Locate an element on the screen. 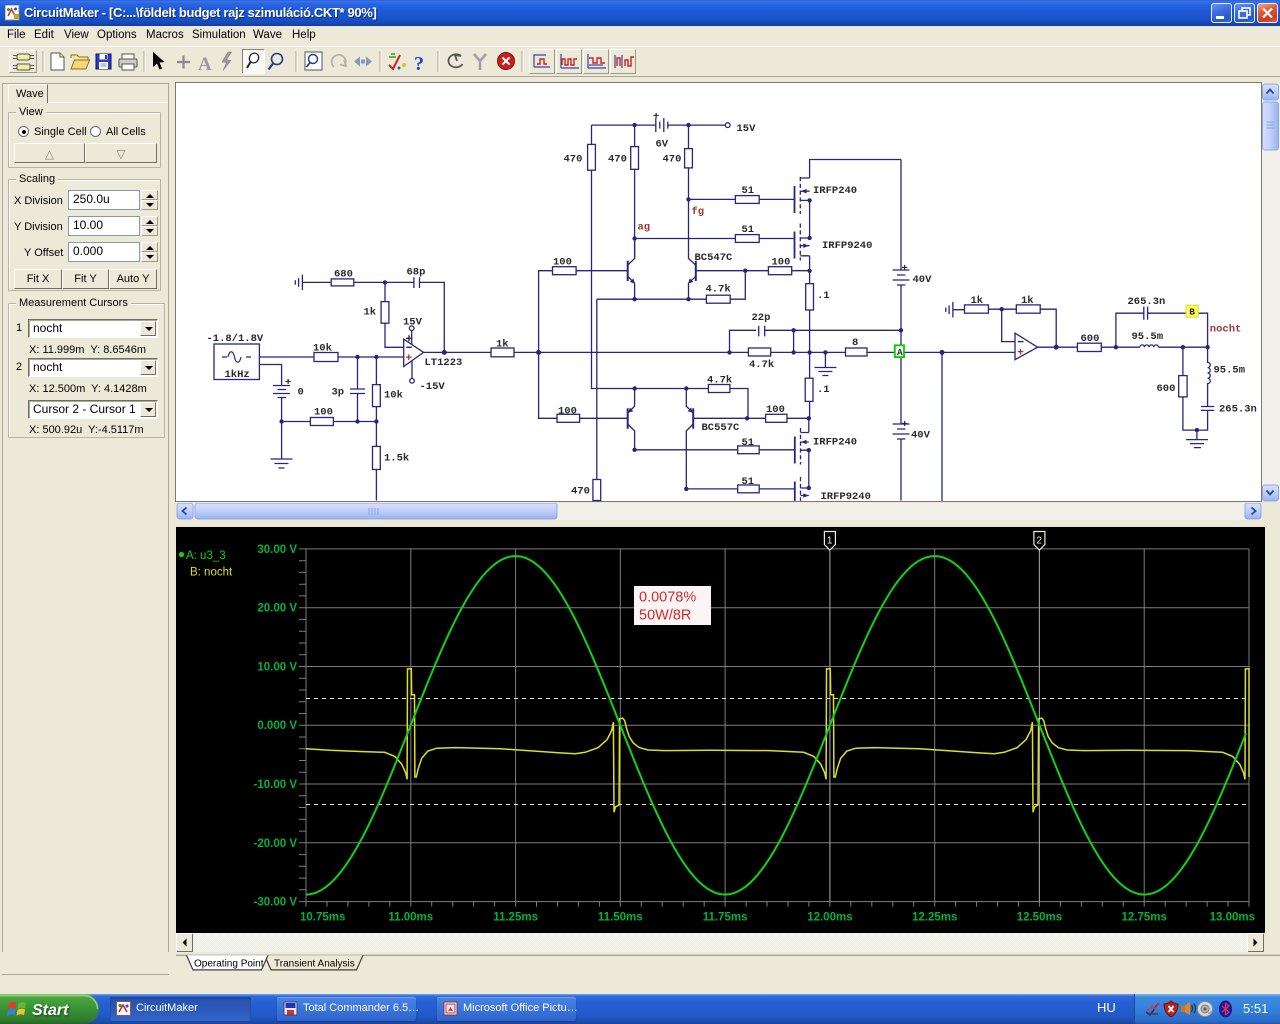 The width and height of the screenshot is (1280, 1024). svg-text: 11.00ms is located at coordinates (410, 918).